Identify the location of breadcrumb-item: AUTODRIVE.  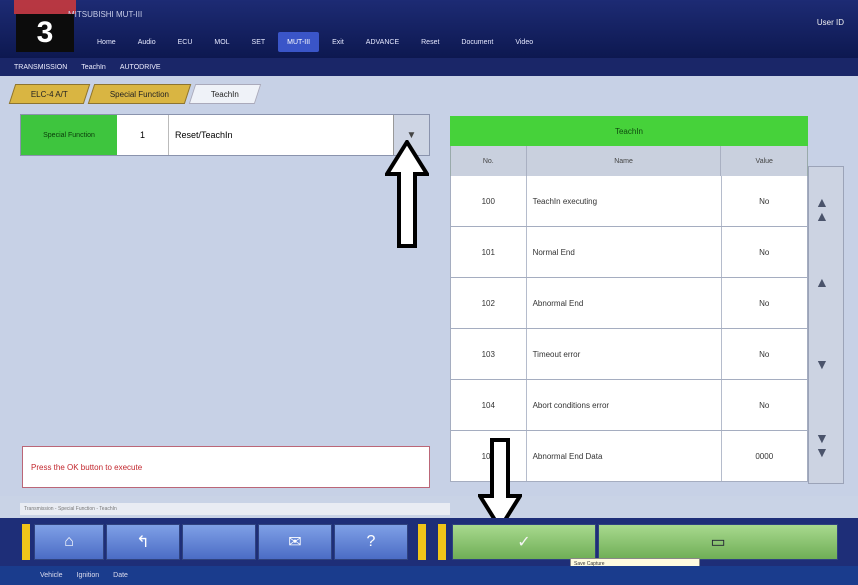
(140, 67).